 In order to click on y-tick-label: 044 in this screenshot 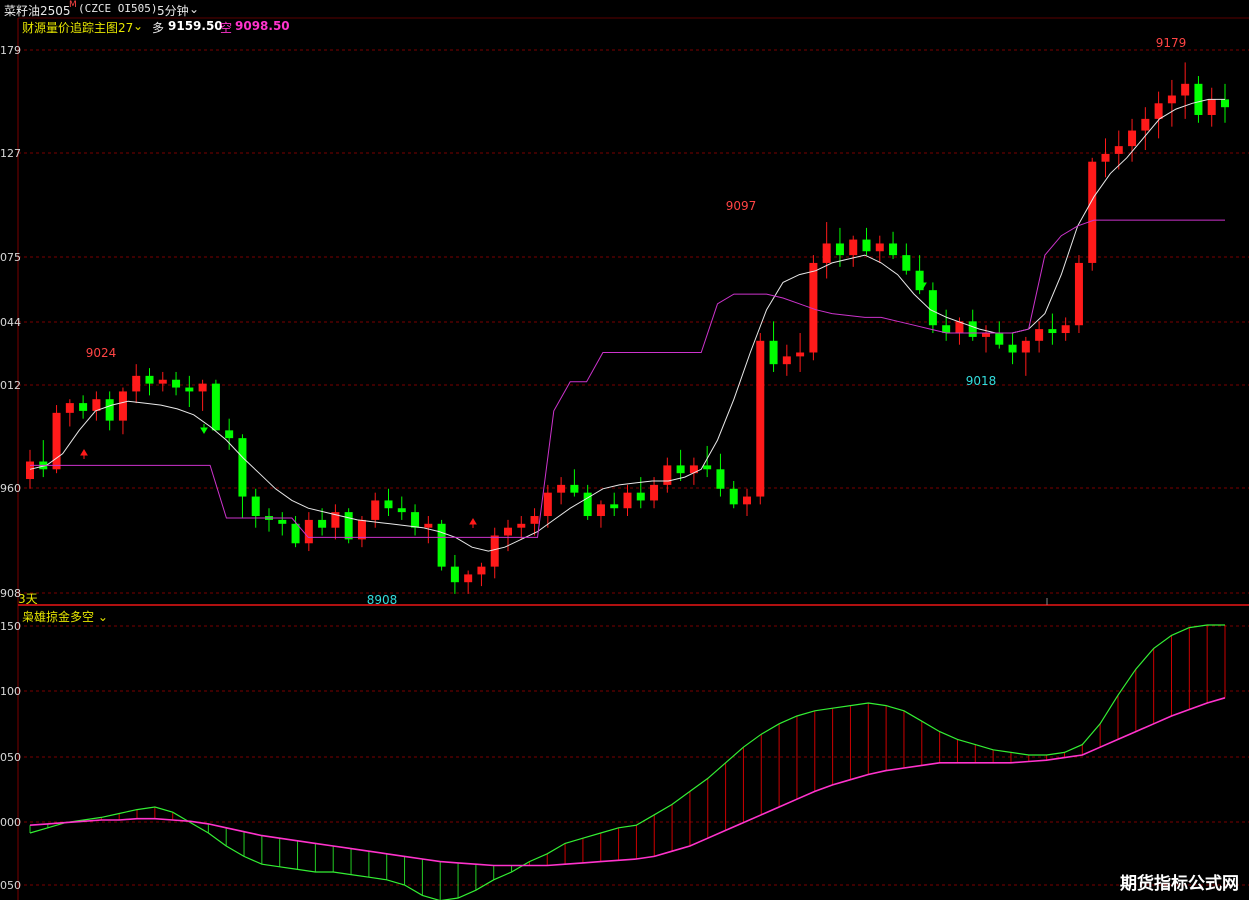, I will do `click(10, 322)`.